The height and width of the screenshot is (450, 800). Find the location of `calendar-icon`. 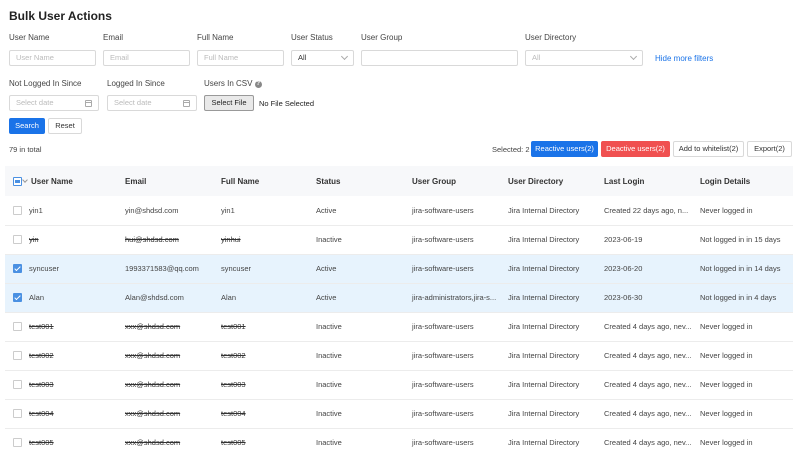

calendar-icon is located at coordinates (186, 103).